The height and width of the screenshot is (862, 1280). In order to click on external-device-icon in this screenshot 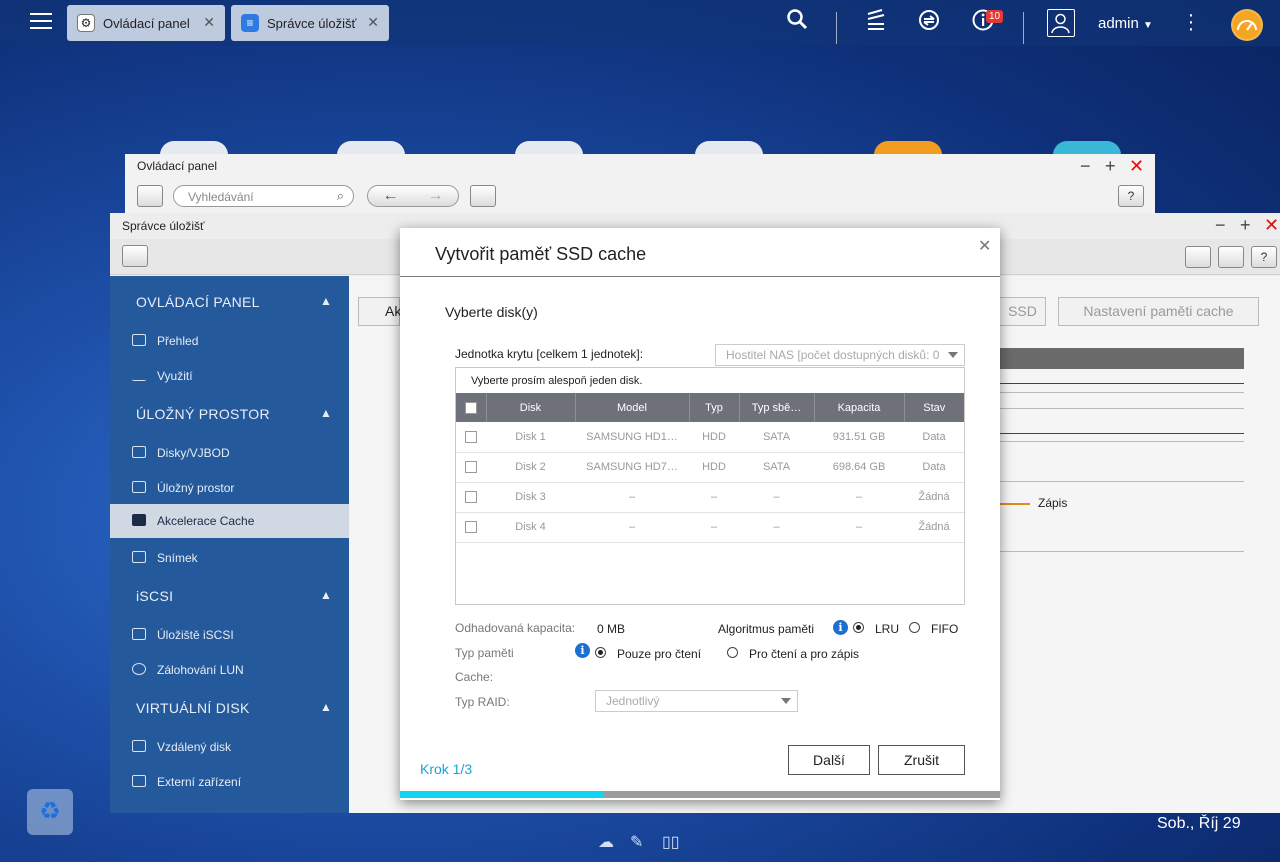, I will do `click(139, 781)`.